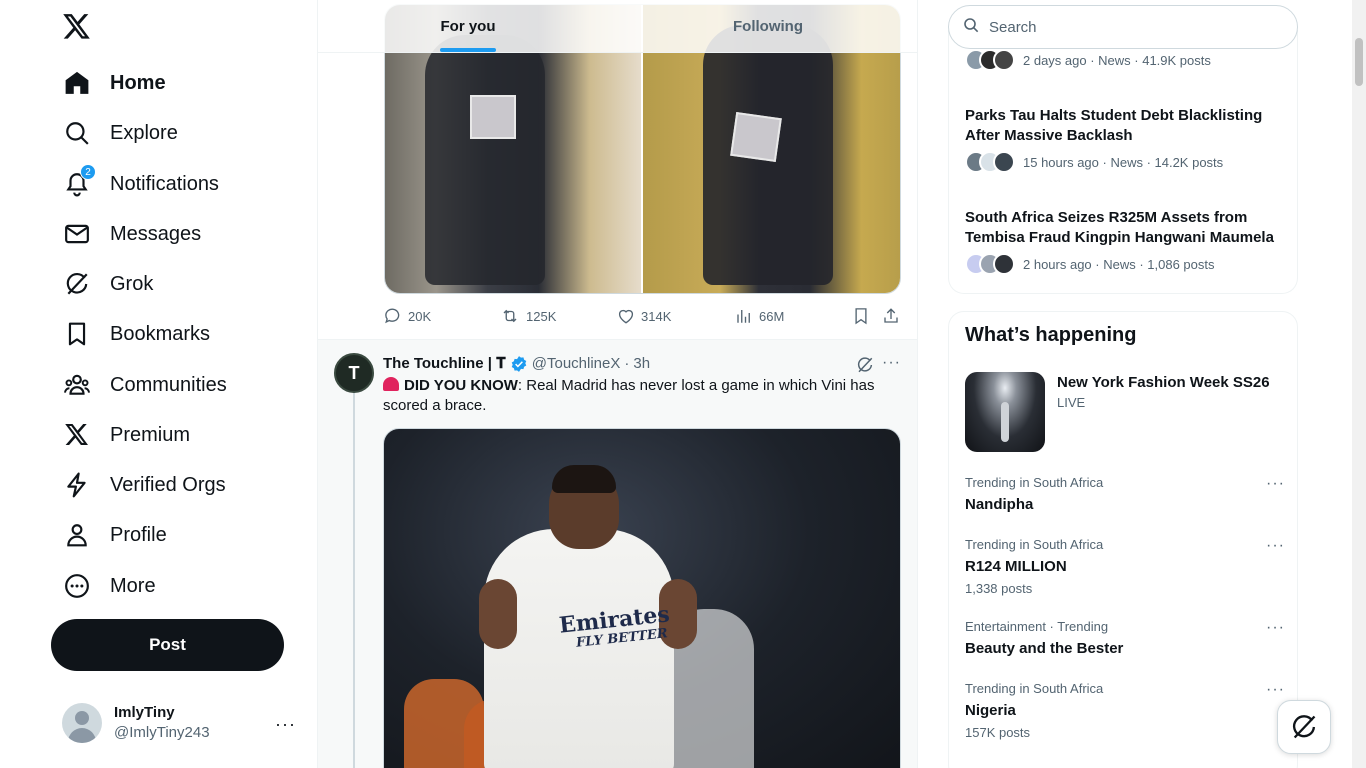 The width and height of the screenshot is (1366, 768). Describe the element at coordinates (138, 534) in the screenshot. I see `nav-label: Profile` at that location.